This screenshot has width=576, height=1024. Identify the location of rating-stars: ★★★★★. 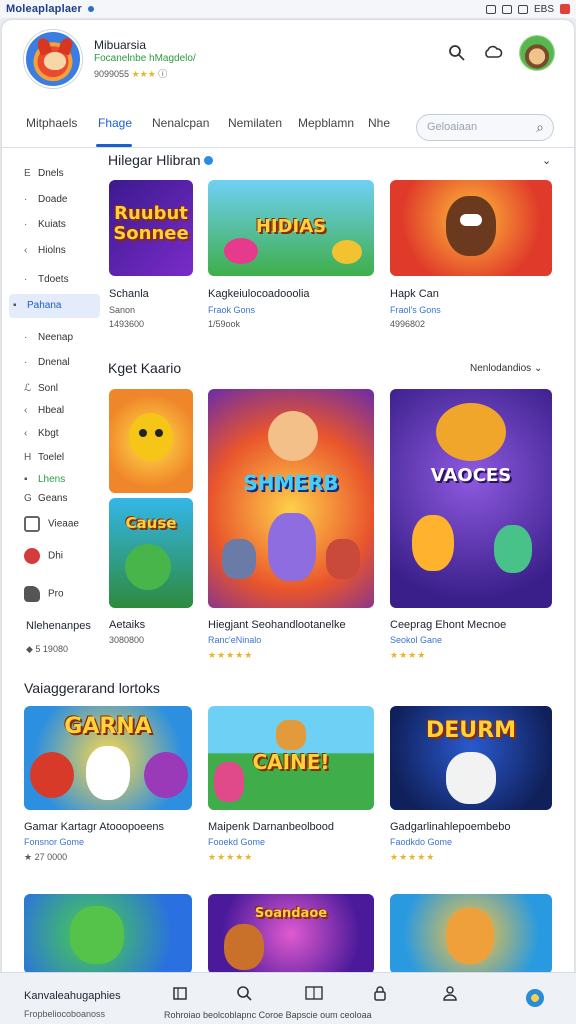
(231, 655).